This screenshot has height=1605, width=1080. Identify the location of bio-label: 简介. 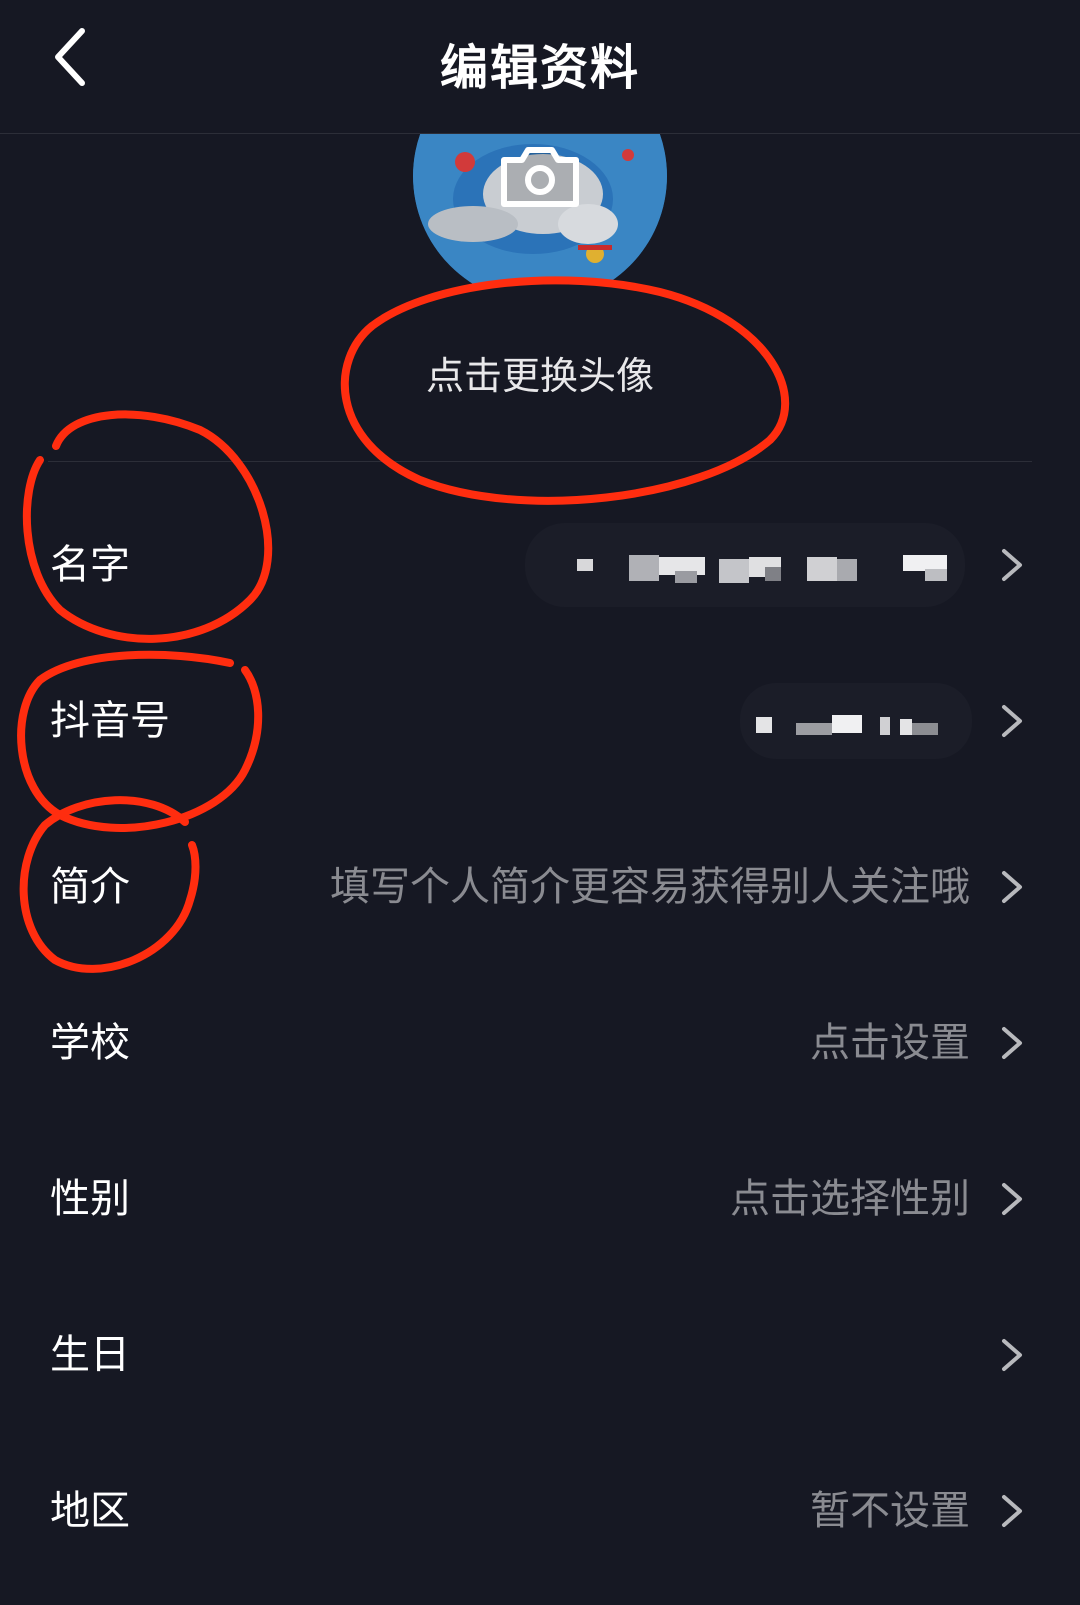
(90, 887).